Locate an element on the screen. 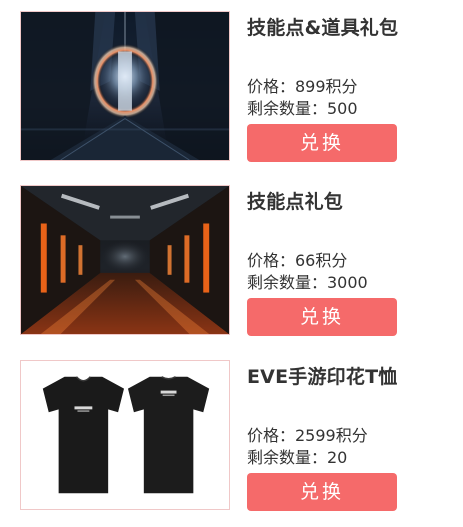 This screenshot has width=463, height=527. product-title: 技能点礼包 is located at coordinates (295, 202).